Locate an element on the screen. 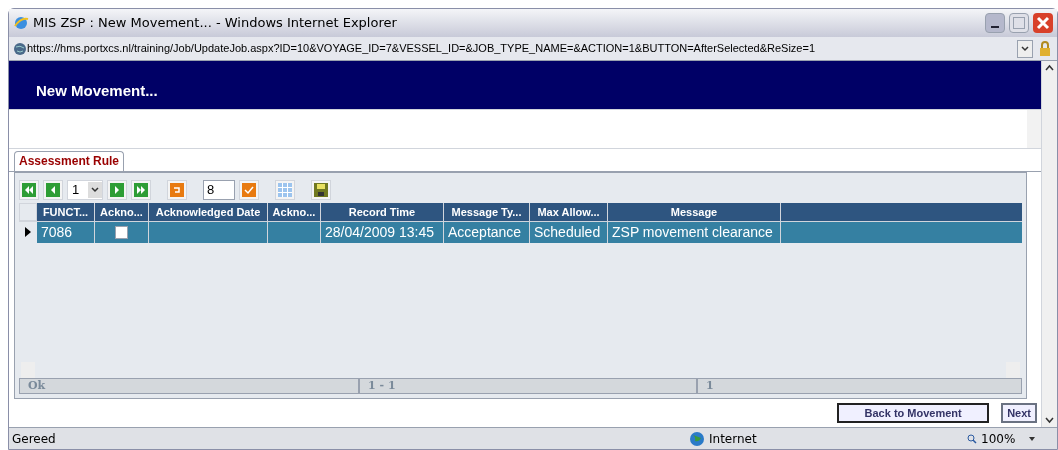  right-icon is located at coordinates (117, 189).